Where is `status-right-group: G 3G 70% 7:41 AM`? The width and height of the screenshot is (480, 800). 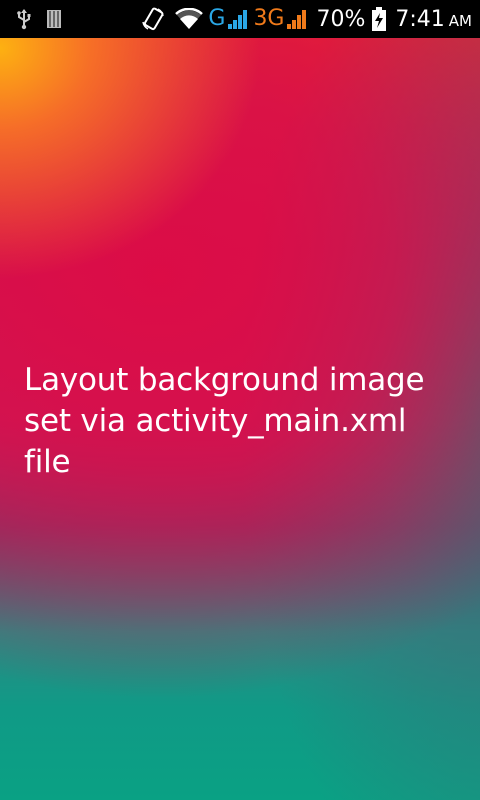 status-right-group: G 3G 70% 7:41 AM is located at coordinates (304, 19).